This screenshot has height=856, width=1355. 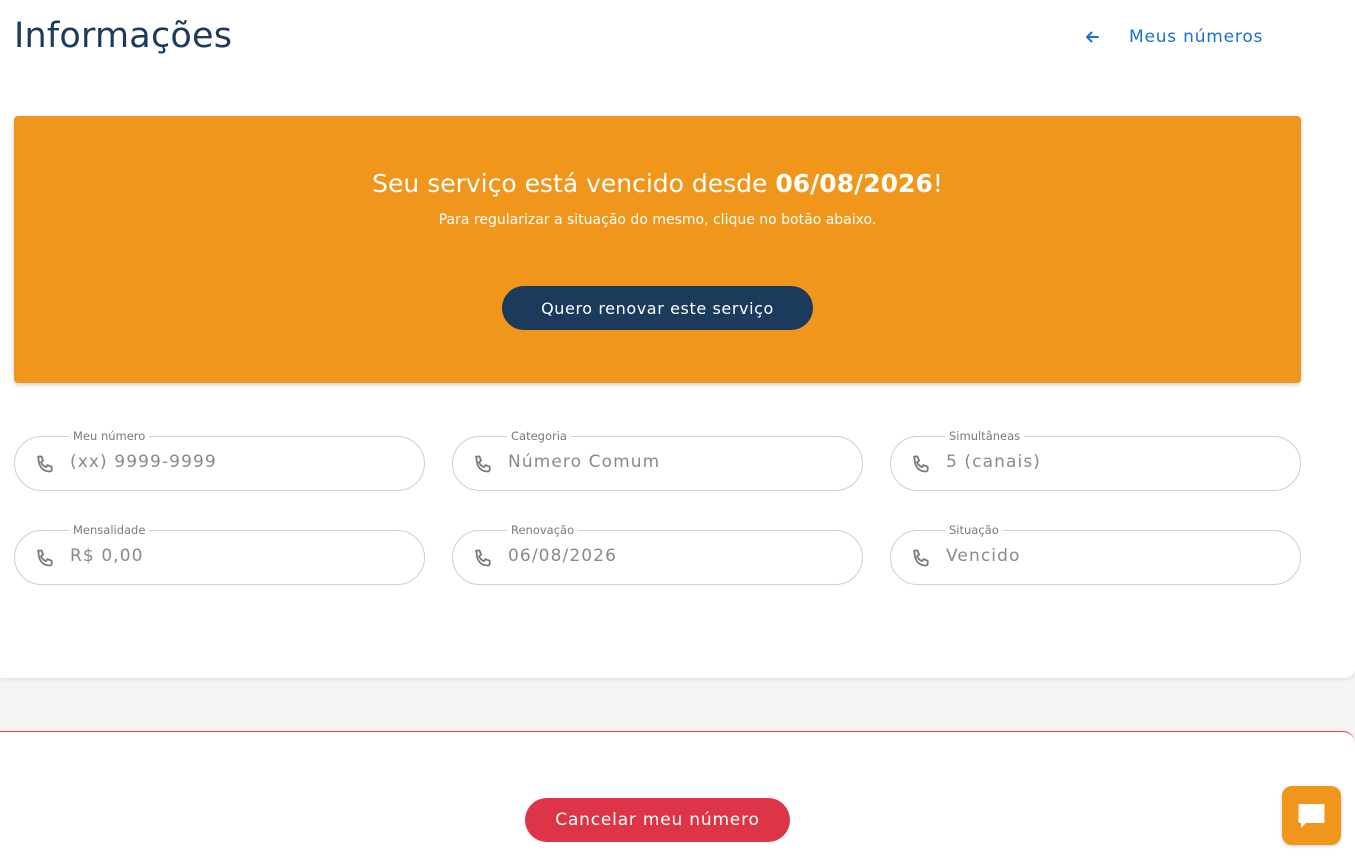 What do you see at coordinates (574, 183) in the screenshot?
I see `banner-title-prefix: Seu serviço está vencido desde` at bounding box center [574, 183].